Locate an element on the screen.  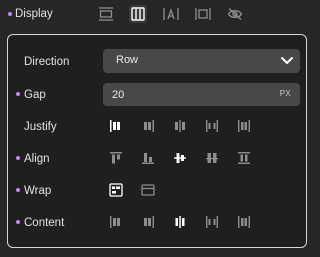
align-indicator-dot is located at coordinates (18, 158).